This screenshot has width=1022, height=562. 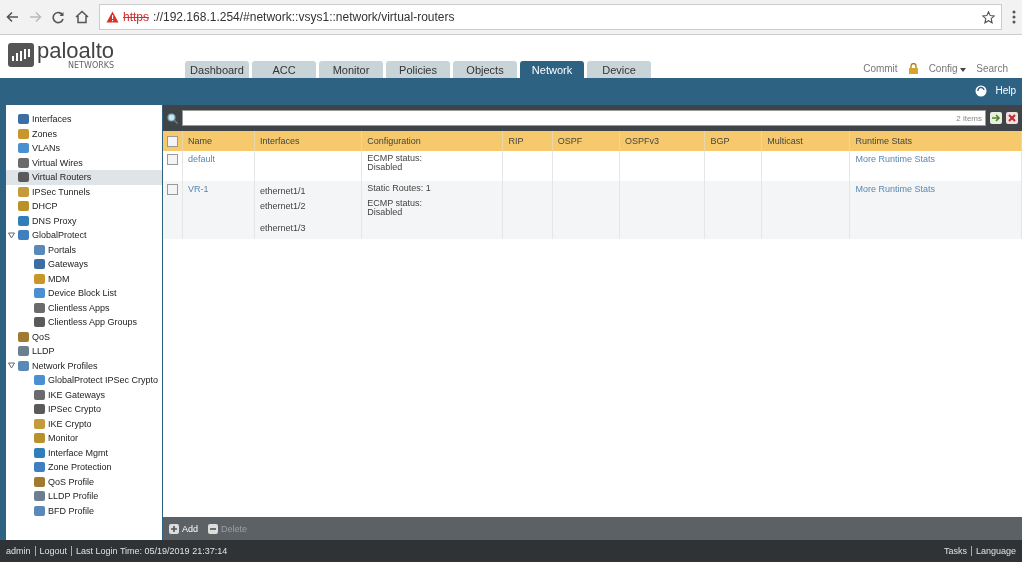 I want to click on sidebar-item: Device Block List, so click(x=84, y=293).